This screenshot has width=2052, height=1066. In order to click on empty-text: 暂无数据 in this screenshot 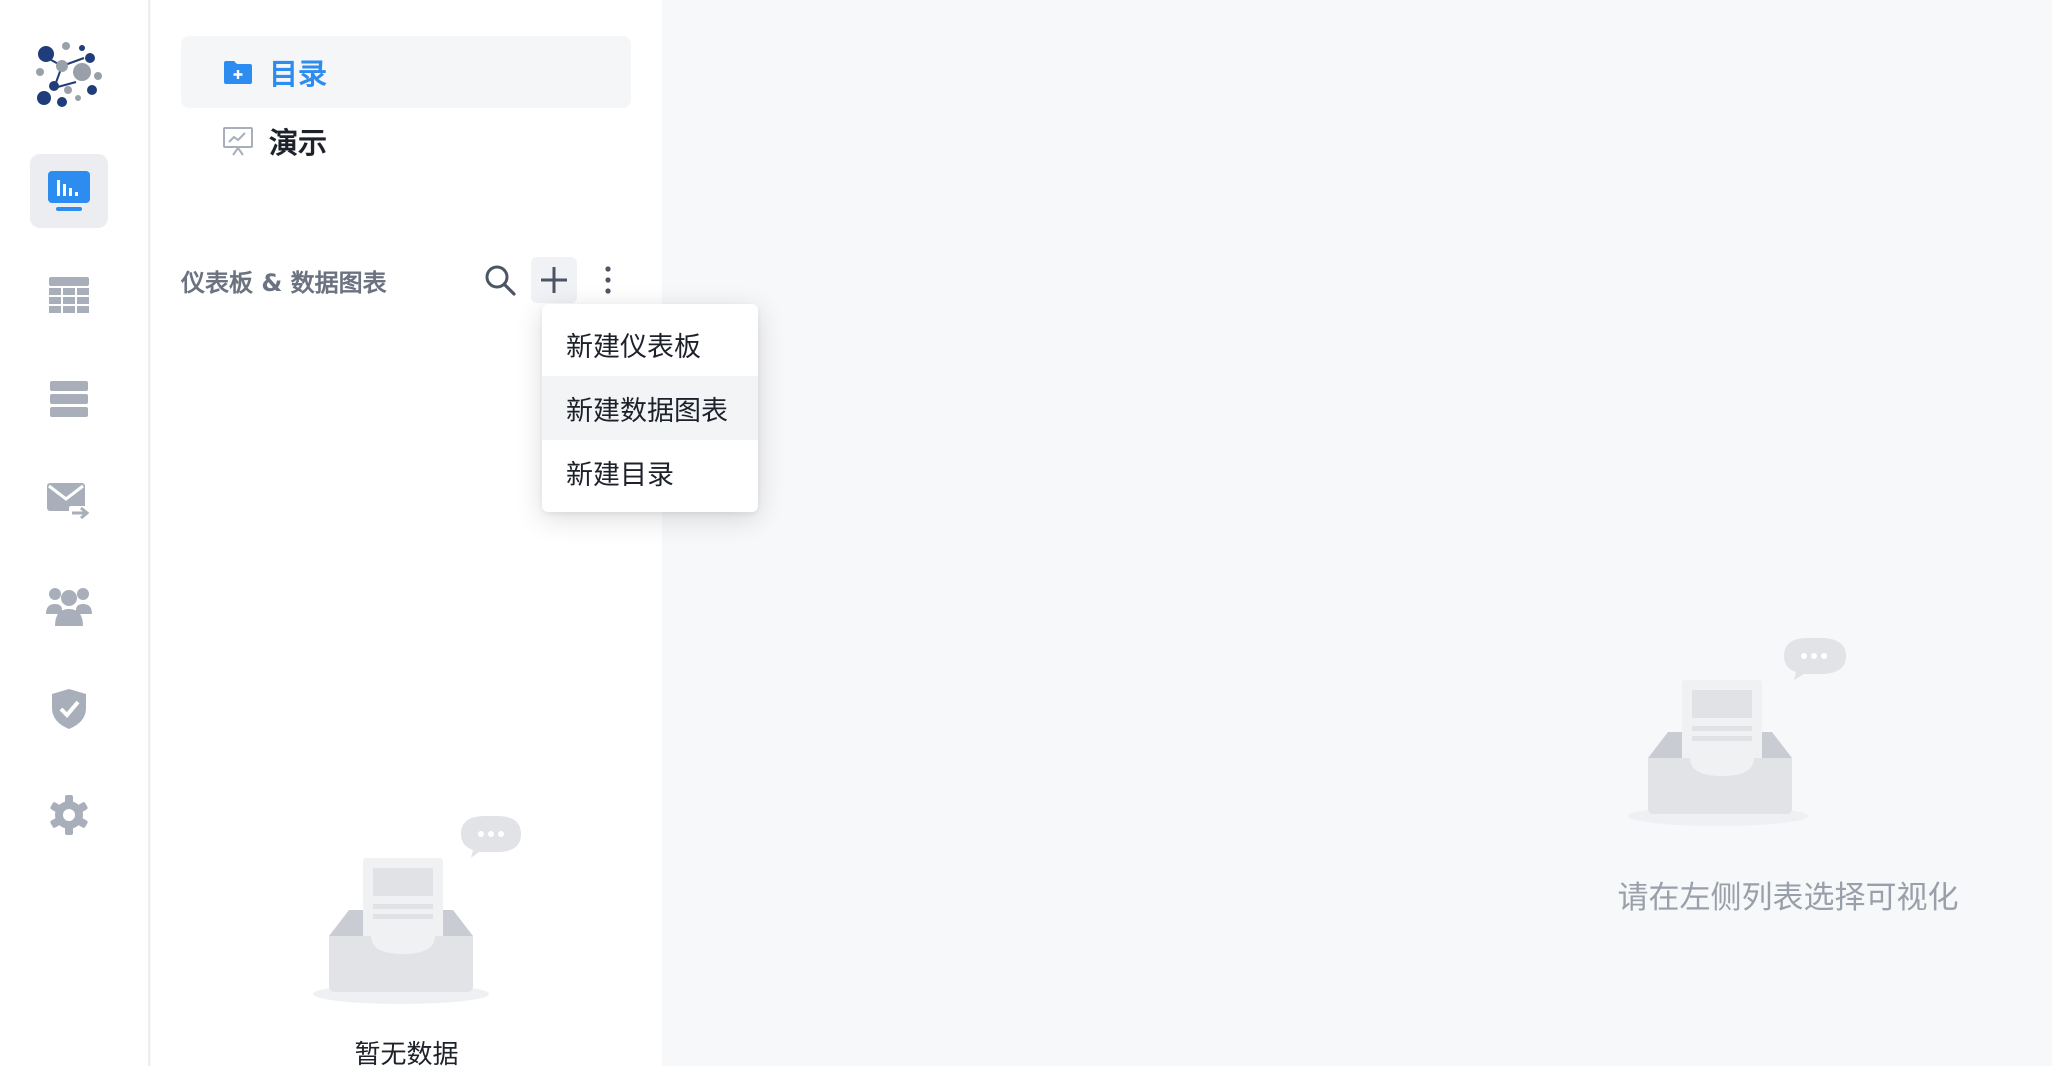, I will do `click(406, 1053)`.